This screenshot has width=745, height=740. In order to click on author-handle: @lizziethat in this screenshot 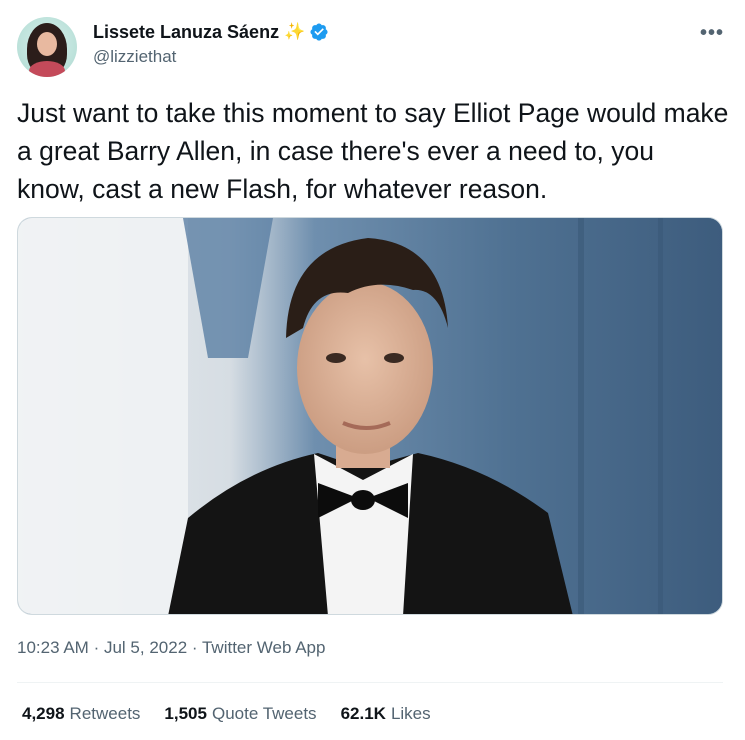, I will do `click(134, 57)`.